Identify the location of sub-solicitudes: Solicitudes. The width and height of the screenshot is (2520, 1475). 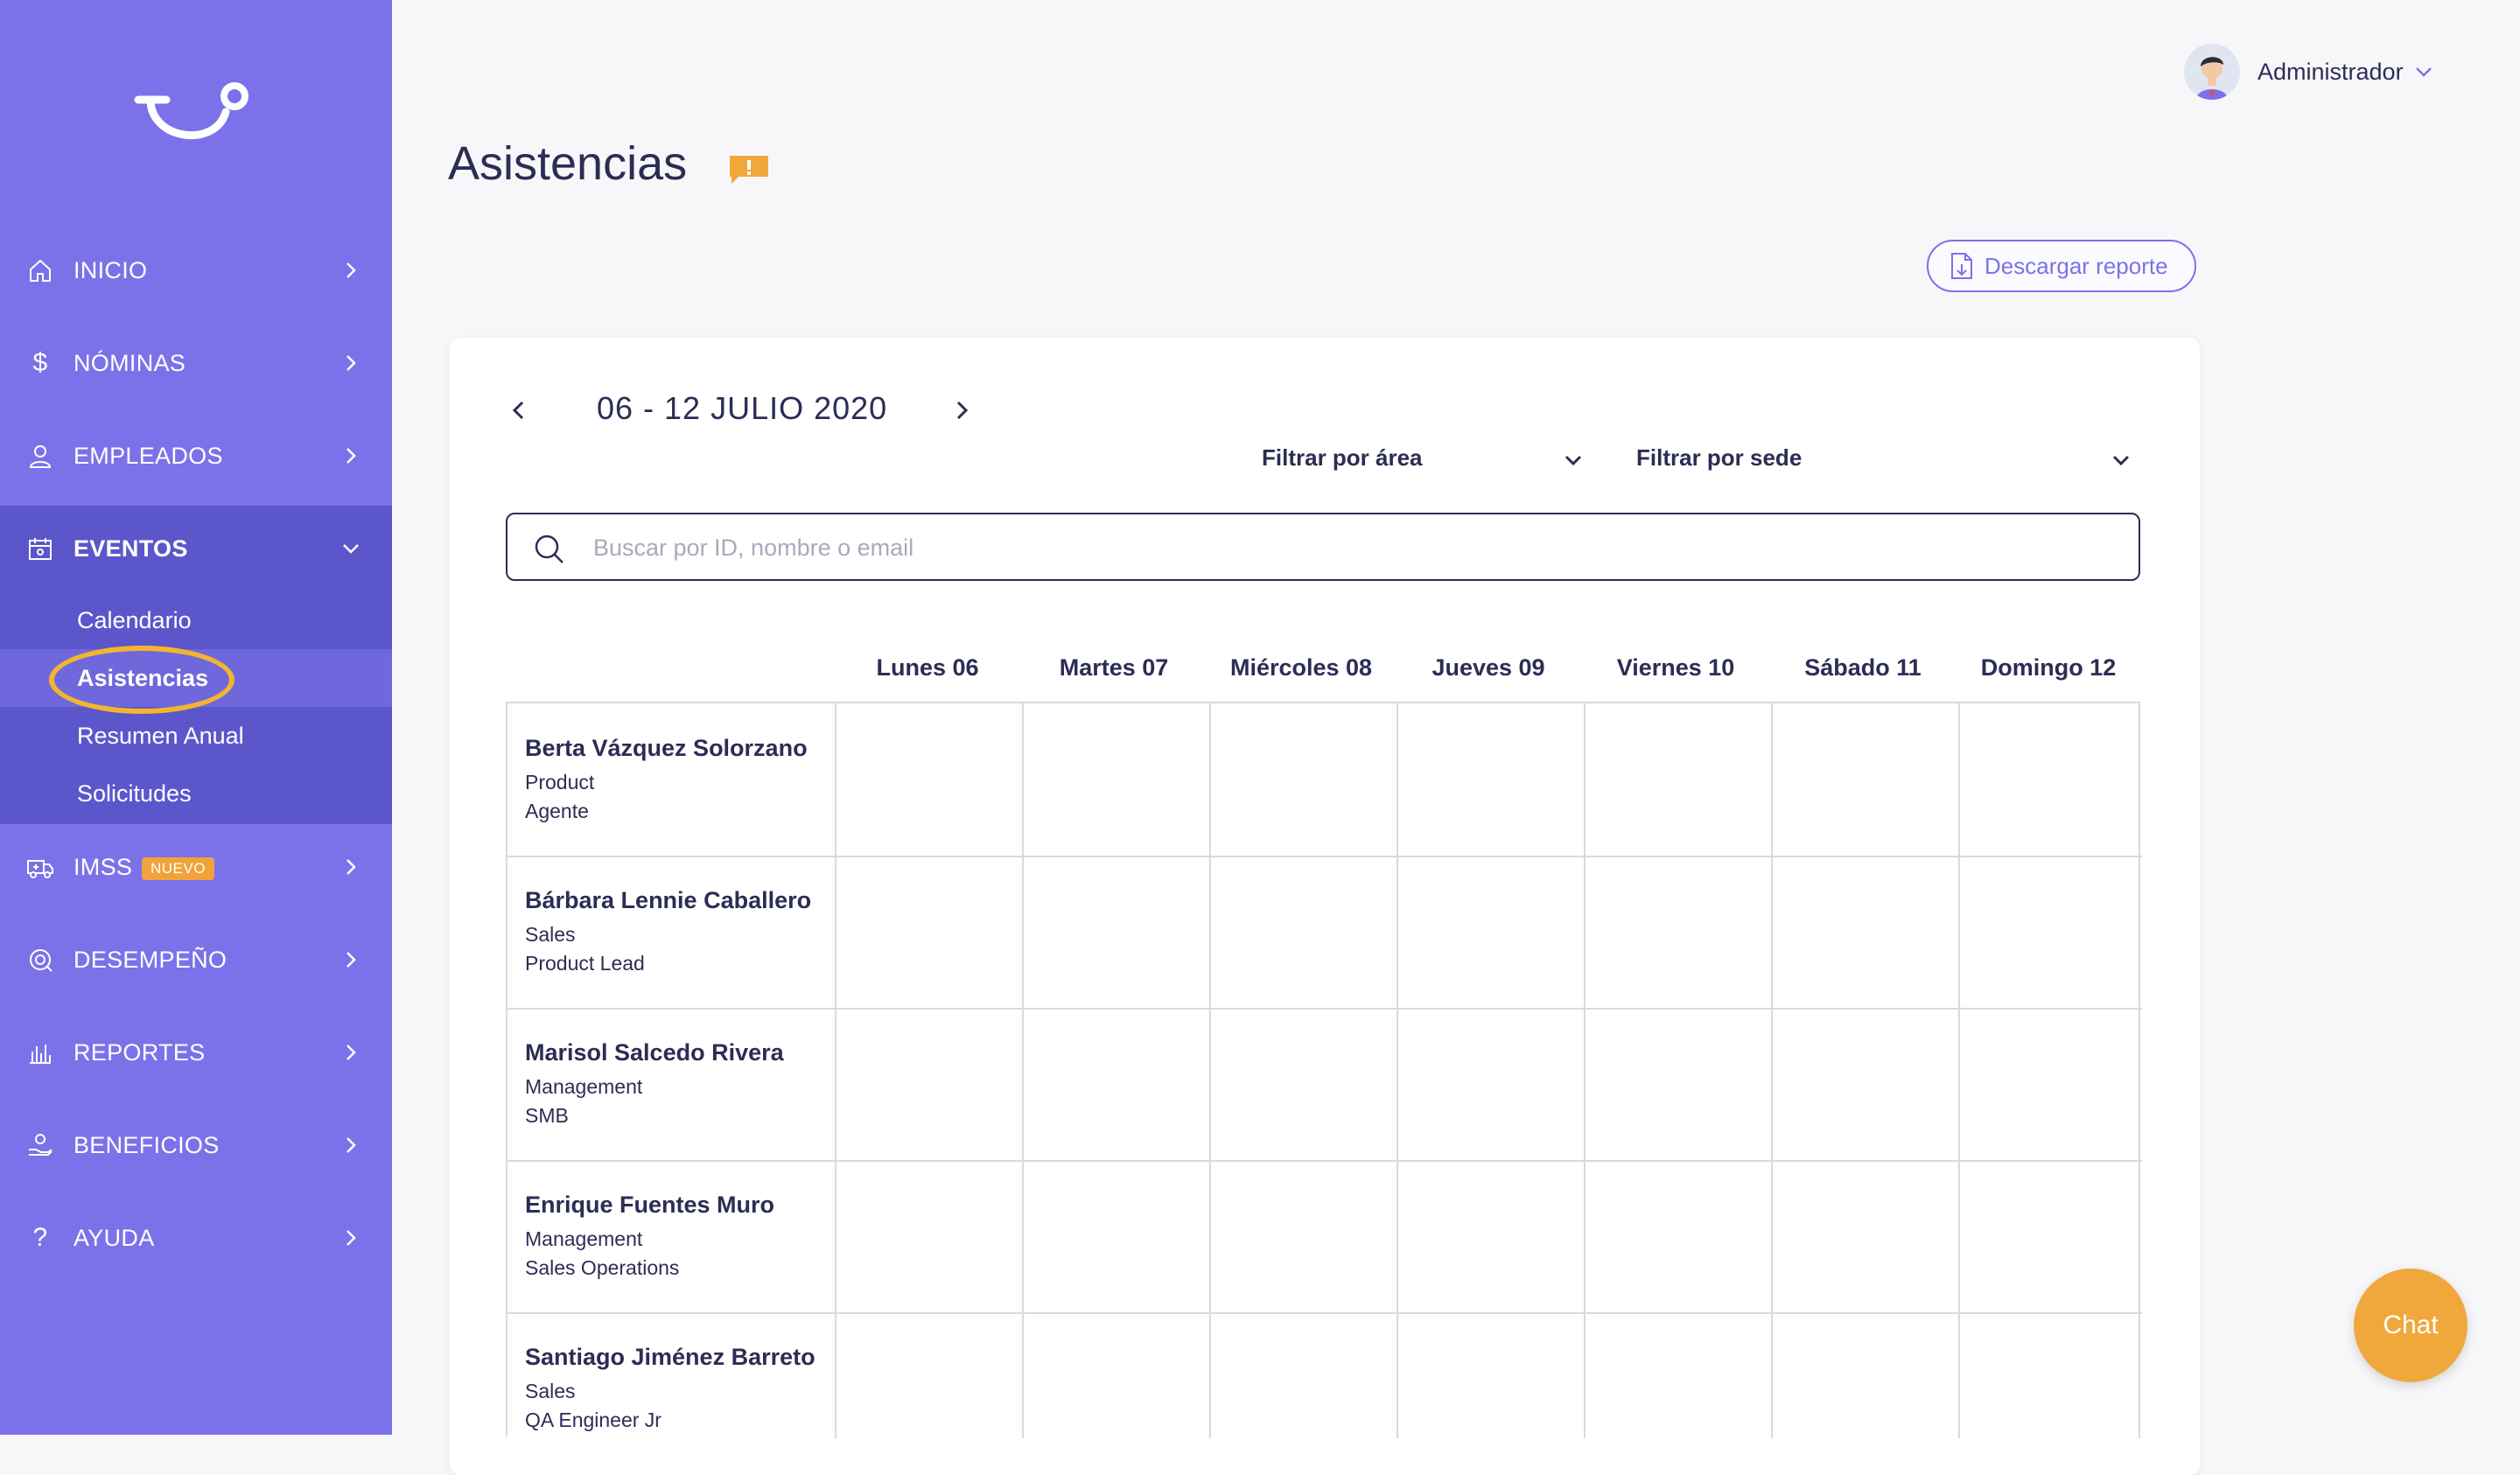
(196, 793).